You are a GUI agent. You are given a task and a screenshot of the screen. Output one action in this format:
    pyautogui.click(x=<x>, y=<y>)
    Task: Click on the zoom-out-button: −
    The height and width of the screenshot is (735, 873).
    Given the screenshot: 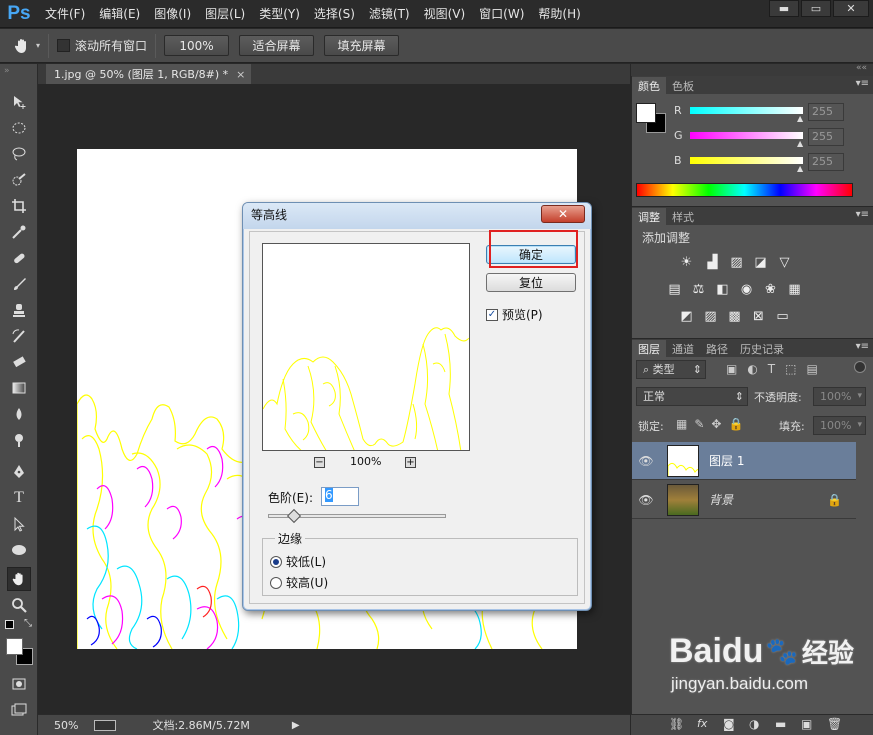 What is the action you would take?
    pyautogui.click(x=319, y=462)
    